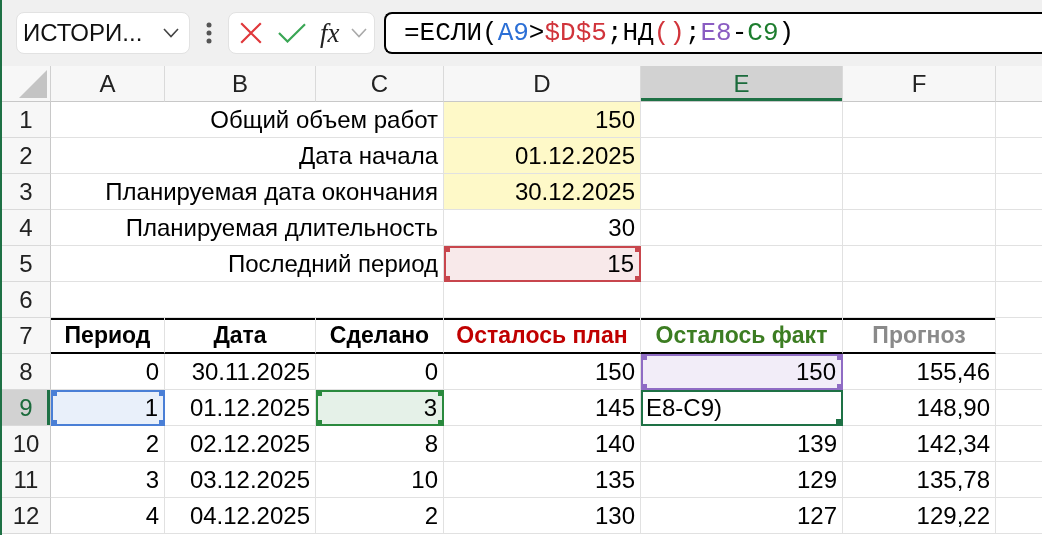  What do you see at coordinates (240, 444) in the screenshot?
I see `table-cell: 02.12.2025` at bounding box center [240, 444].